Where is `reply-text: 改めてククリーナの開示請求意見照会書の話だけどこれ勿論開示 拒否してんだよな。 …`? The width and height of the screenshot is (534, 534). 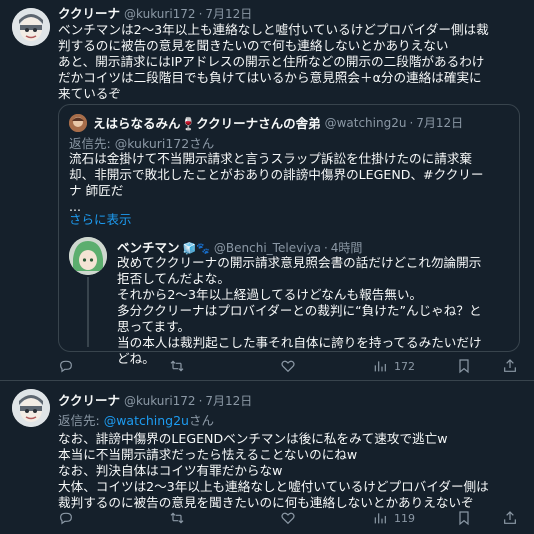
reply-text: 改めてククリーナの開示請求意見照会書の話だけどこれ勿論開示 拒否してんだよな。 … is located at coordinates (299, 311).